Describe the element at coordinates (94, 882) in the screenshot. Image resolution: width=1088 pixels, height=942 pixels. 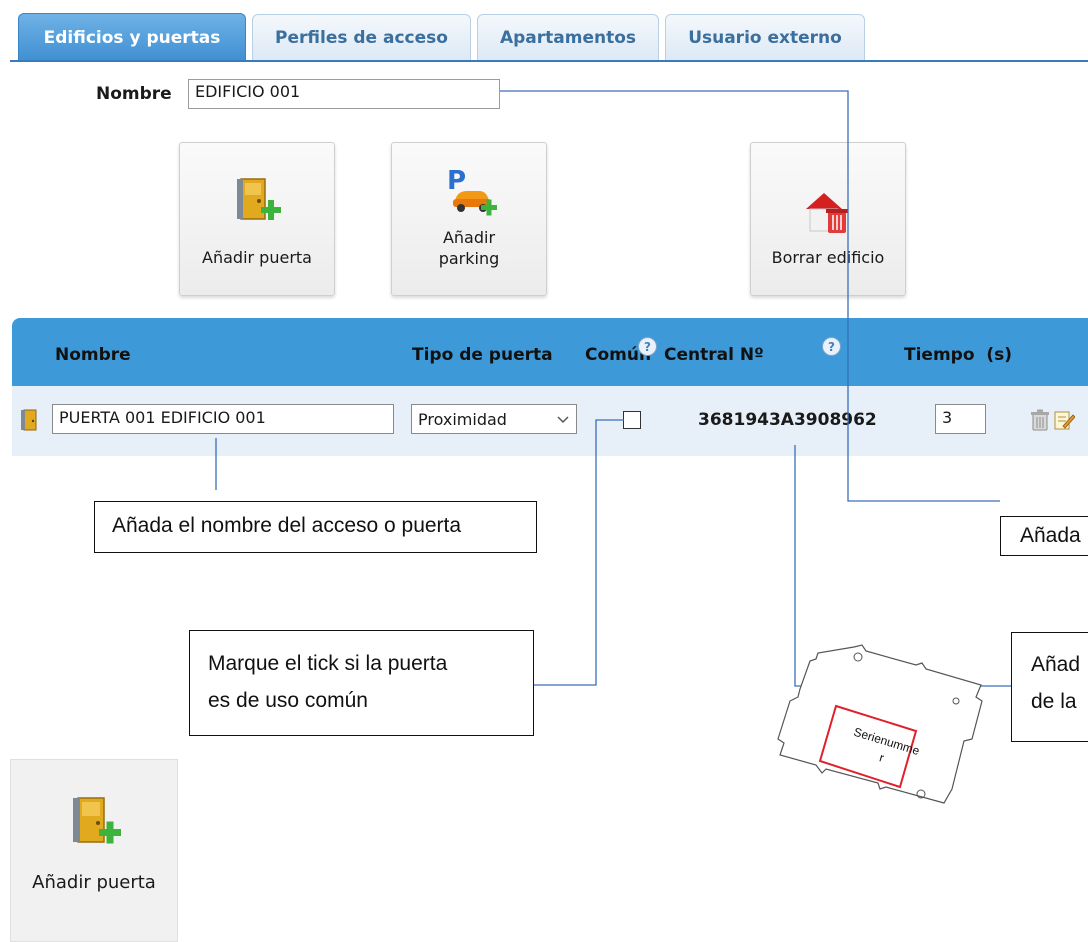
I see `add-door-bottom-label: Añadir puerta` at that location.